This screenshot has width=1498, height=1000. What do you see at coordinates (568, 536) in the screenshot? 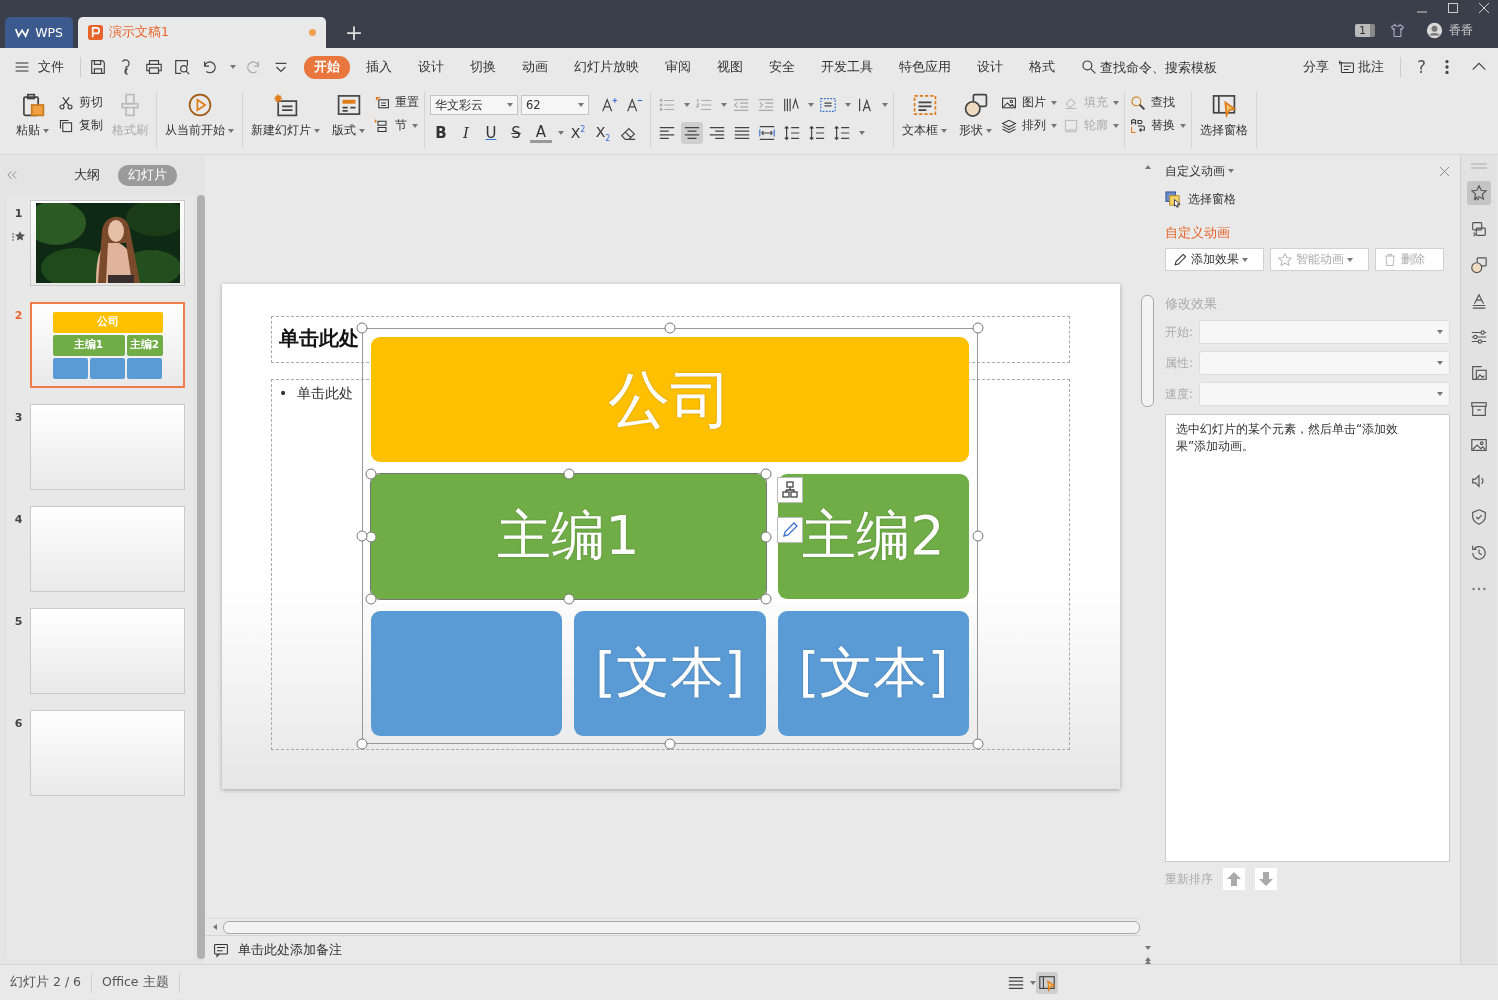
I see `node-text: 主编1` at bounding box center [568, 536].